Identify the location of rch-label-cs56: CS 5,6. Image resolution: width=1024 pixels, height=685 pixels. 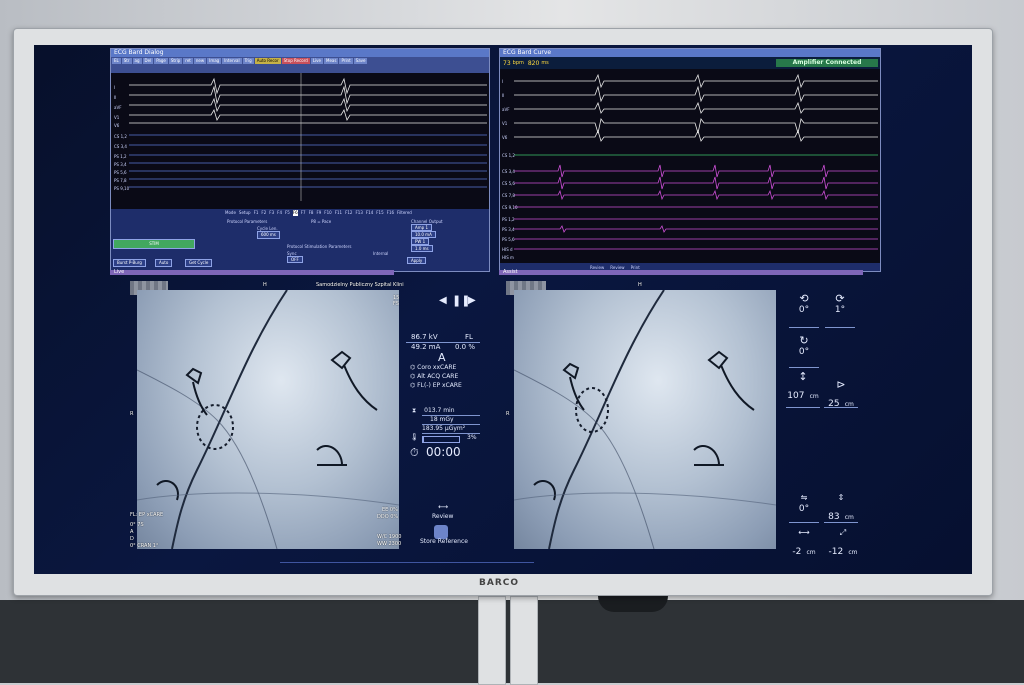
(508, 183).